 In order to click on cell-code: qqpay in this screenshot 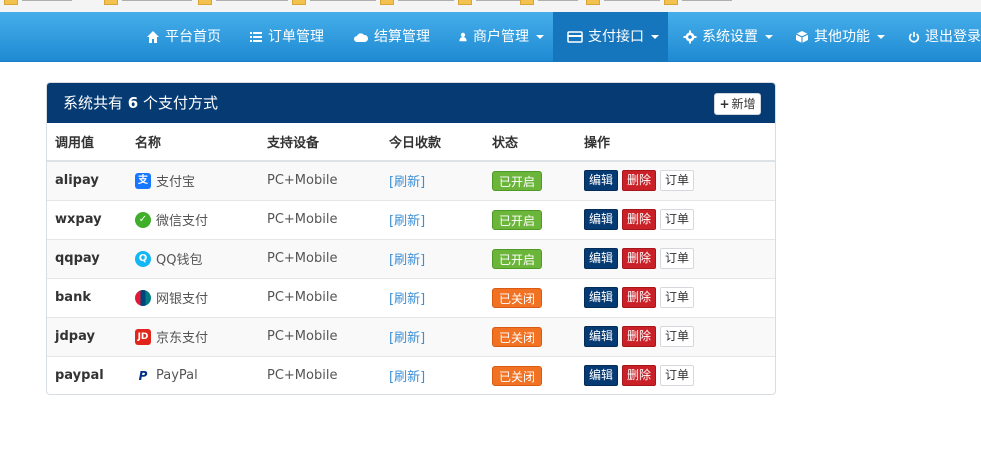, I will do `click(91, 259)`.